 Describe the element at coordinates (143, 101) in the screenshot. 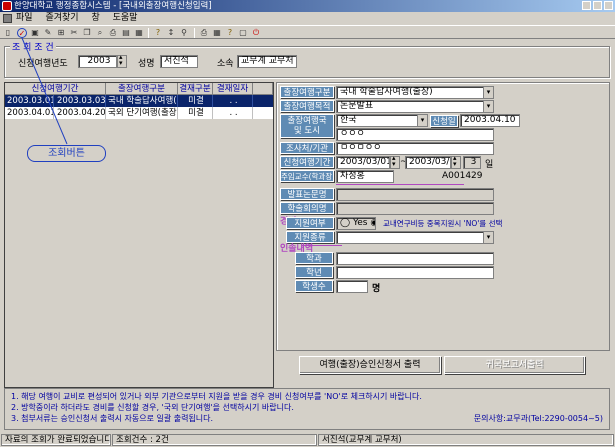

I see `row-trip-type: 국내 학술답사여행(출` at that location.